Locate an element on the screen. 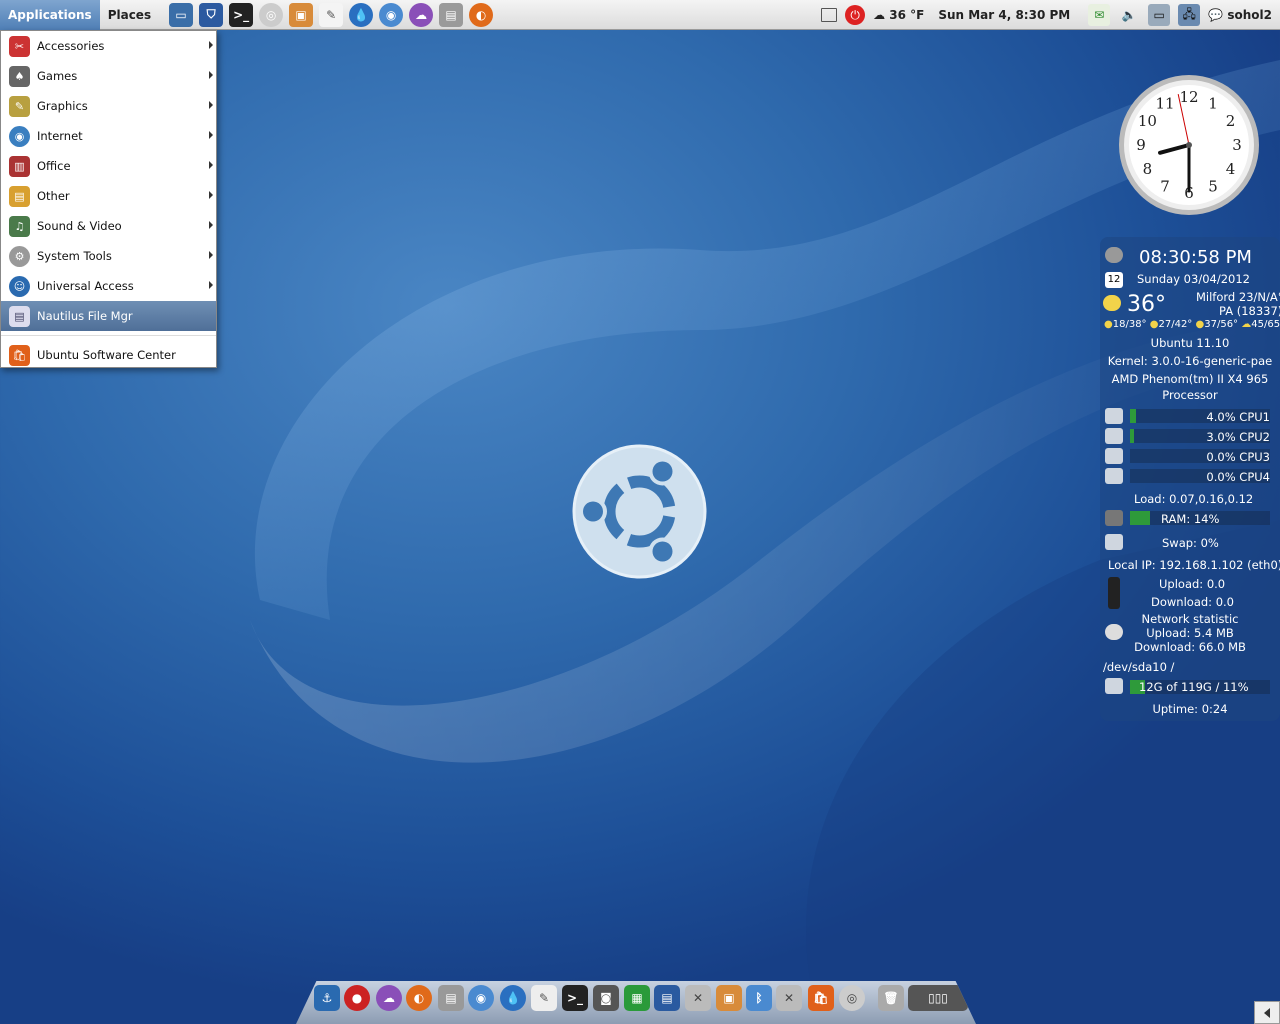  desktop-icon: ▭ is located at coordinates (181, 14).